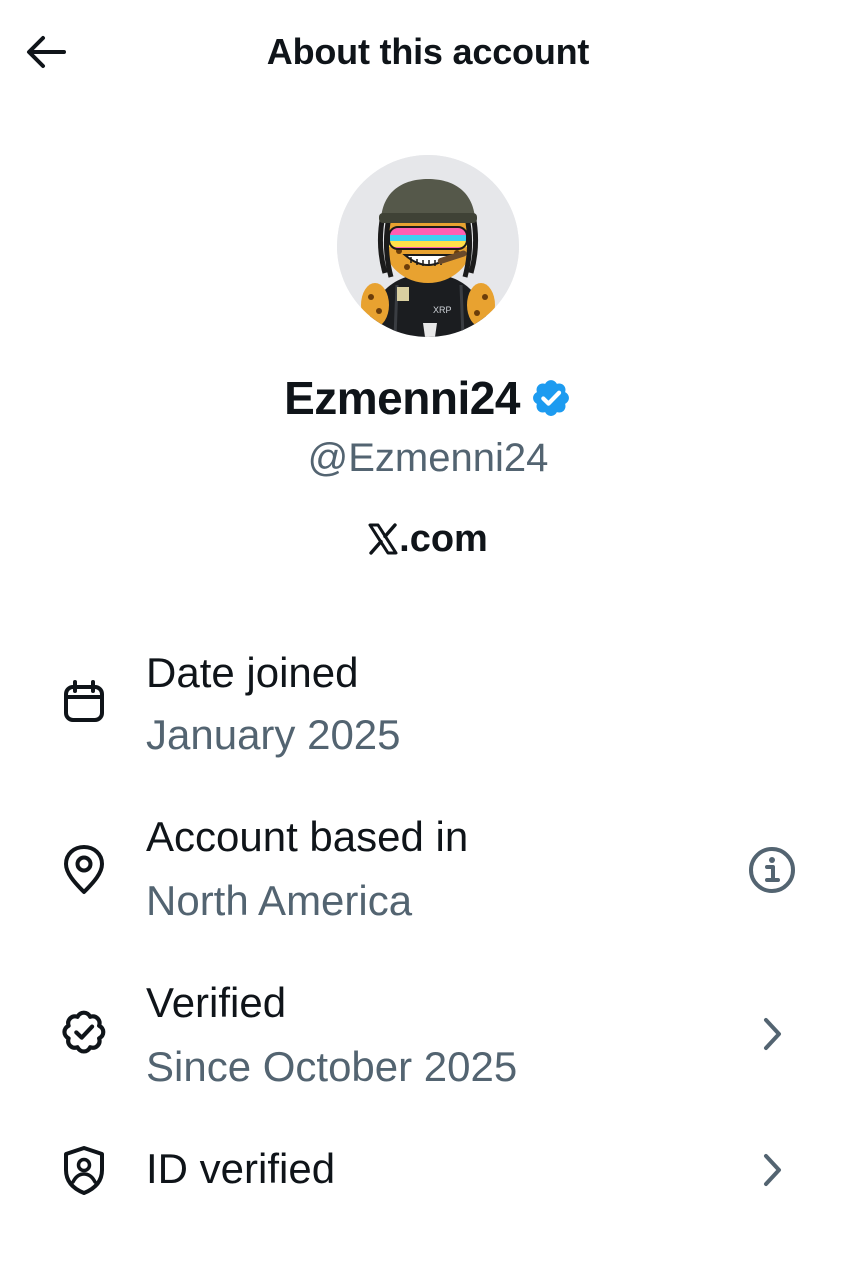  I want to click on detail-title: Verified, so click(216, 1002).